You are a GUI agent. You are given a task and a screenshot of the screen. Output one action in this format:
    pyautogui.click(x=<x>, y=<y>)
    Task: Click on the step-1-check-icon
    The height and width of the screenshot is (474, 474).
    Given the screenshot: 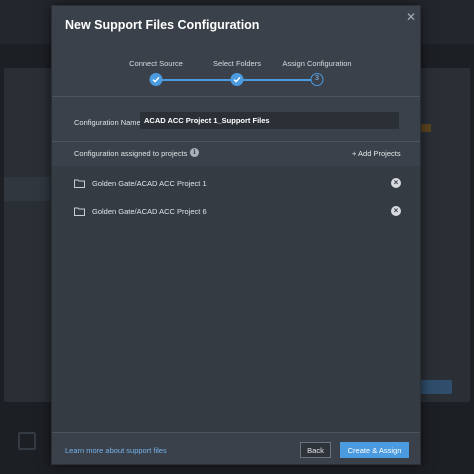 What is the action you would take?
    pyautogui.click(x=156, y=79)
    